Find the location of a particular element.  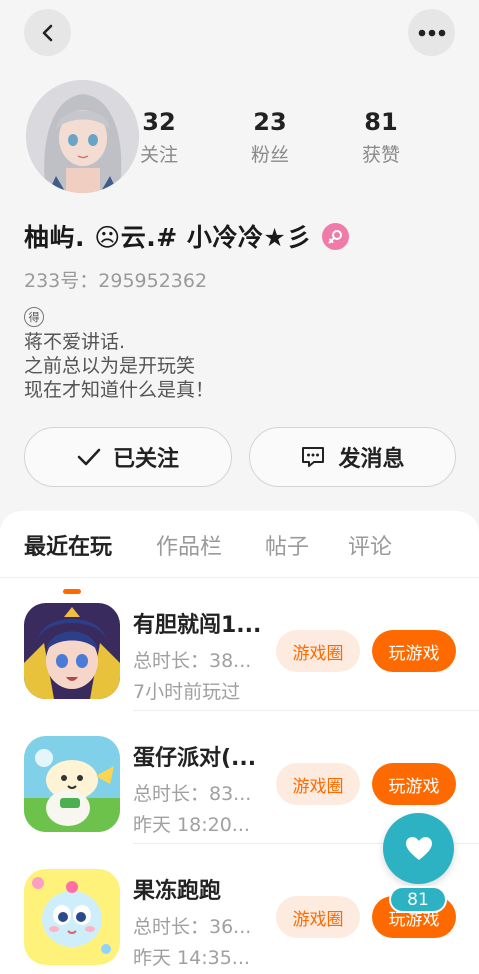

more-dots-icon is located at coordinates (431, 32).